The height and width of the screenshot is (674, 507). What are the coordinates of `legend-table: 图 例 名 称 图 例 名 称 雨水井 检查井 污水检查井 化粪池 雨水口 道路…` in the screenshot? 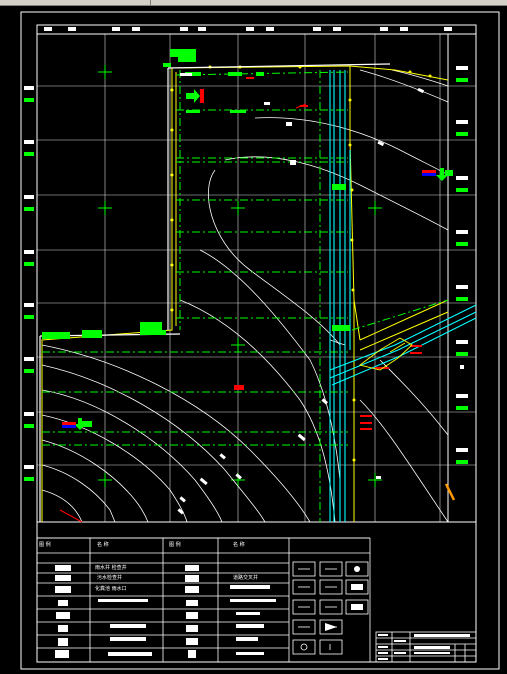 It's located at (163, 600).